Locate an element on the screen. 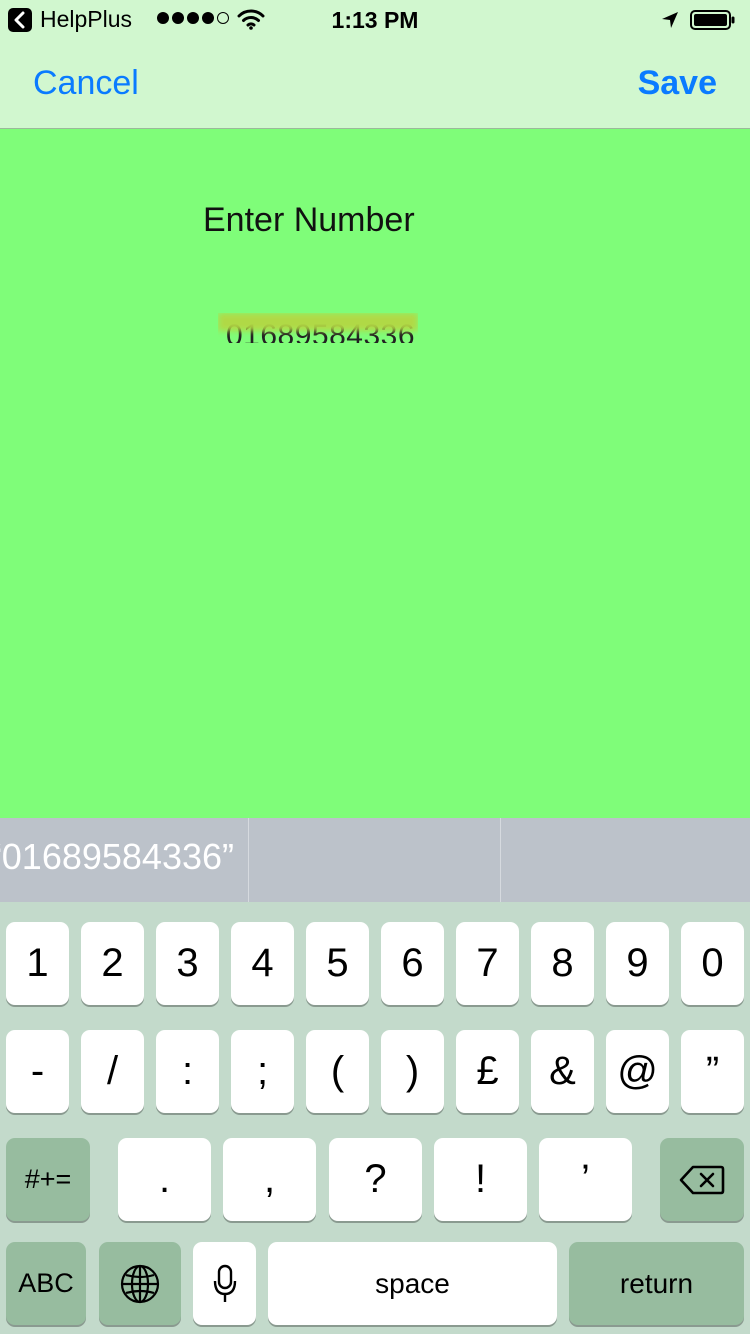 The width and height of the screenshot is (750, 1334). number-input: 01689584336 is located at coordinates (318, 328).